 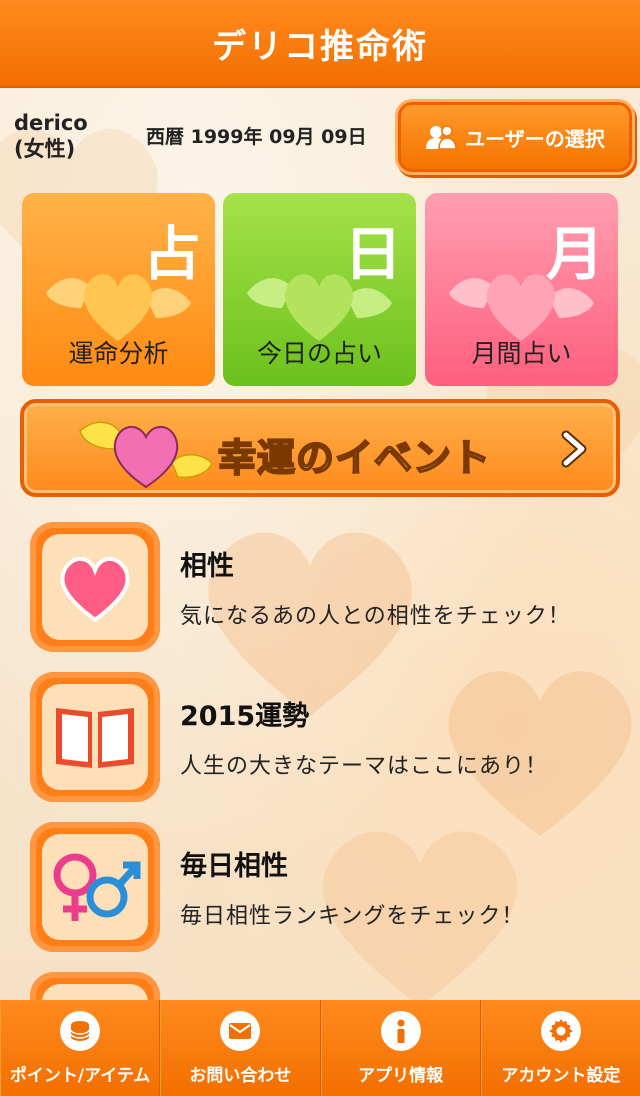 What do you see at coordinates (80, 1076) in the screenshot?
I see `tab-label: ポイント/アイテム` at bounding box center [80, 1076].